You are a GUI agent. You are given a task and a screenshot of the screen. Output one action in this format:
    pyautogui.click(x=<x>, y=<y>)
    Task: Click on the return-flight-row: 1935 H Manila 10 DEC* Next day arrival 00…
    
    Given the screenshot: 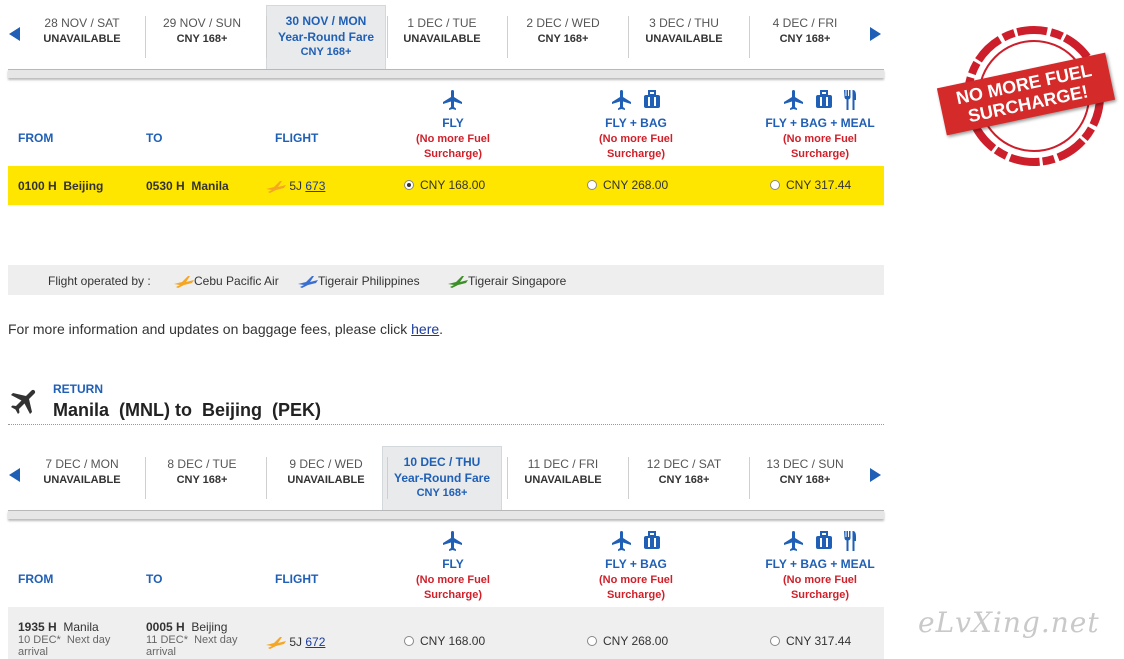 What is the action you would take?
    pyautogui.click(x=446, y=633)
    